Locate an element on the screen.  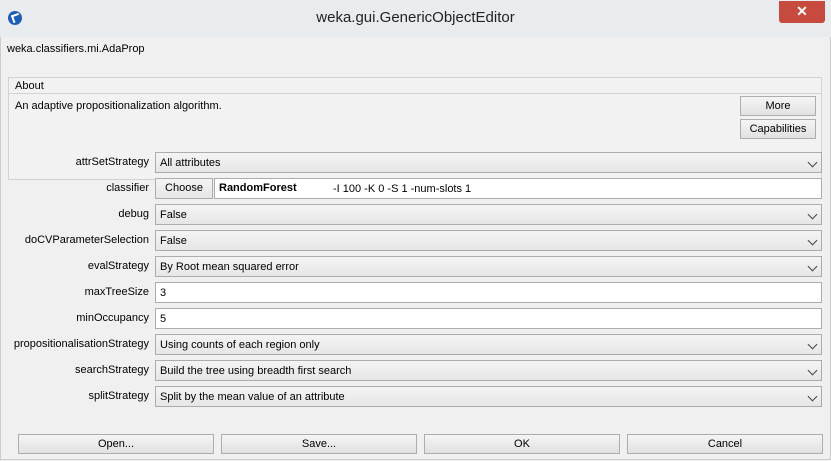
prop-row-evalStrategy: evalStrategy By Root mean squared error is located at coordinates (415, 267).